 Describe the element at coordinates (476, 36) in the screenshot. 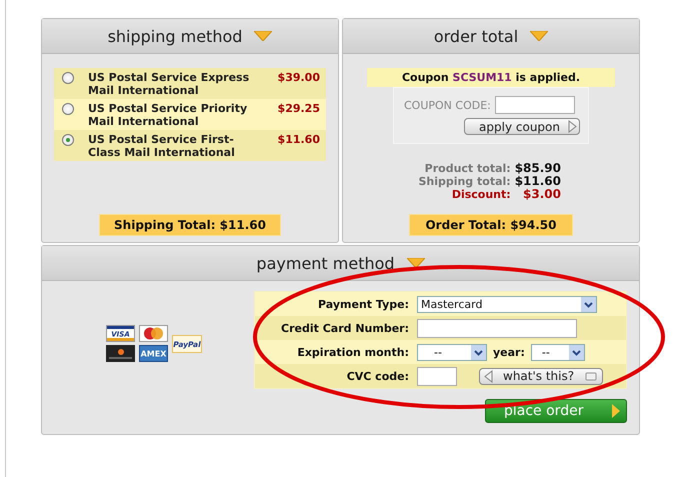

I see `panel-title: order total` at that location.